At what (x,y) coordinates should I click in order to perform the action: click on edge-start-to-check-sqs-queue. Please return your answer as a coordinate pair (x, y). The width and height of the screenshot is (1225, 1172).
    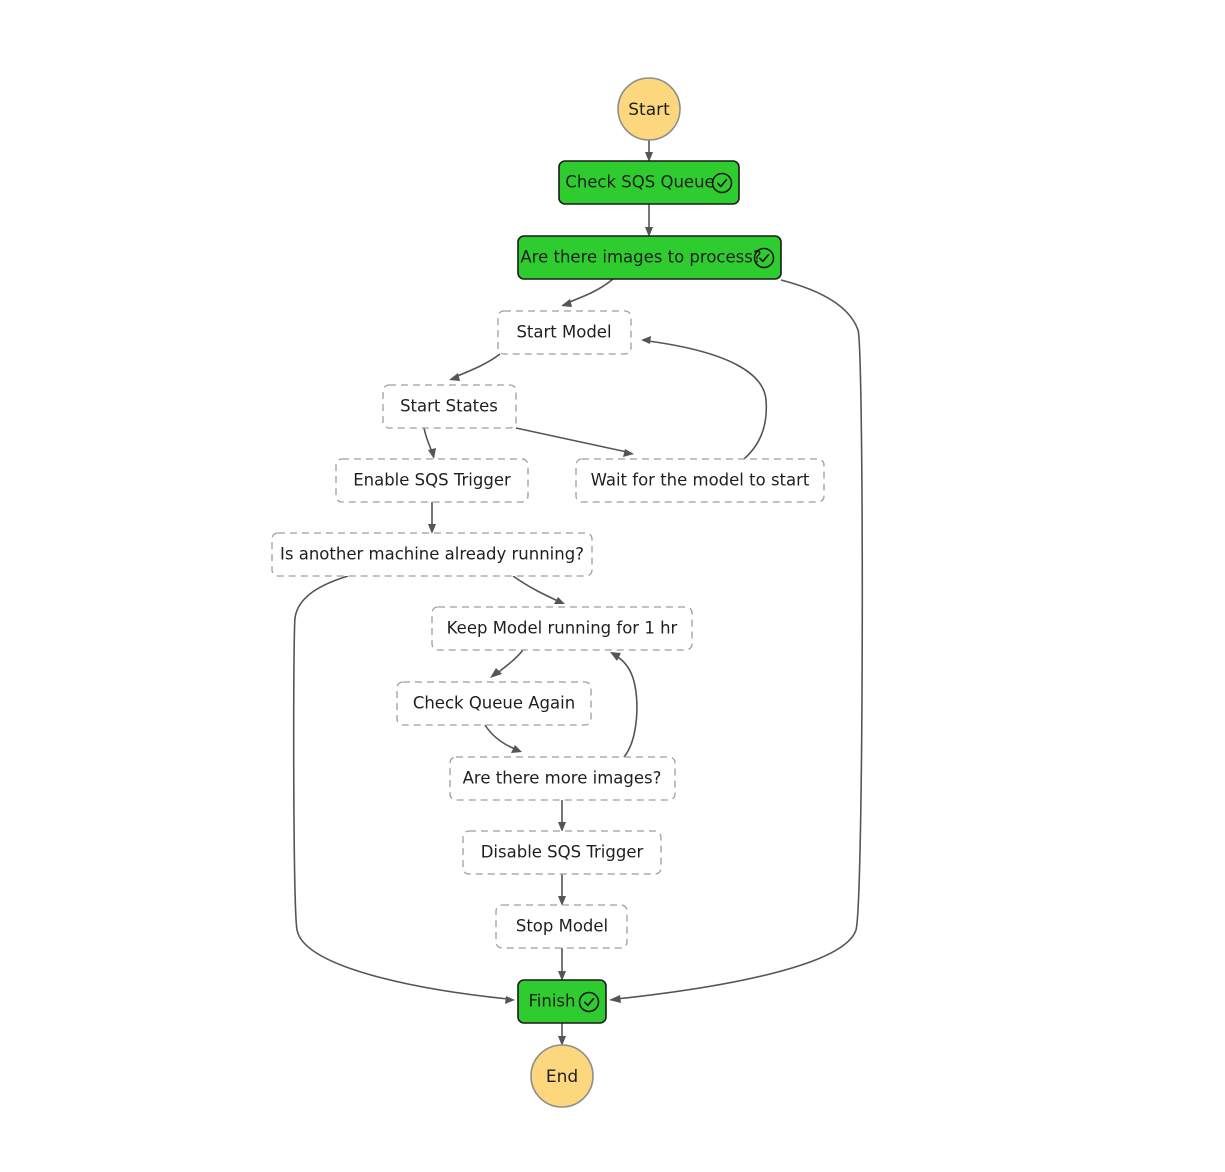
    Looking at the image, I should click on (649, 151).